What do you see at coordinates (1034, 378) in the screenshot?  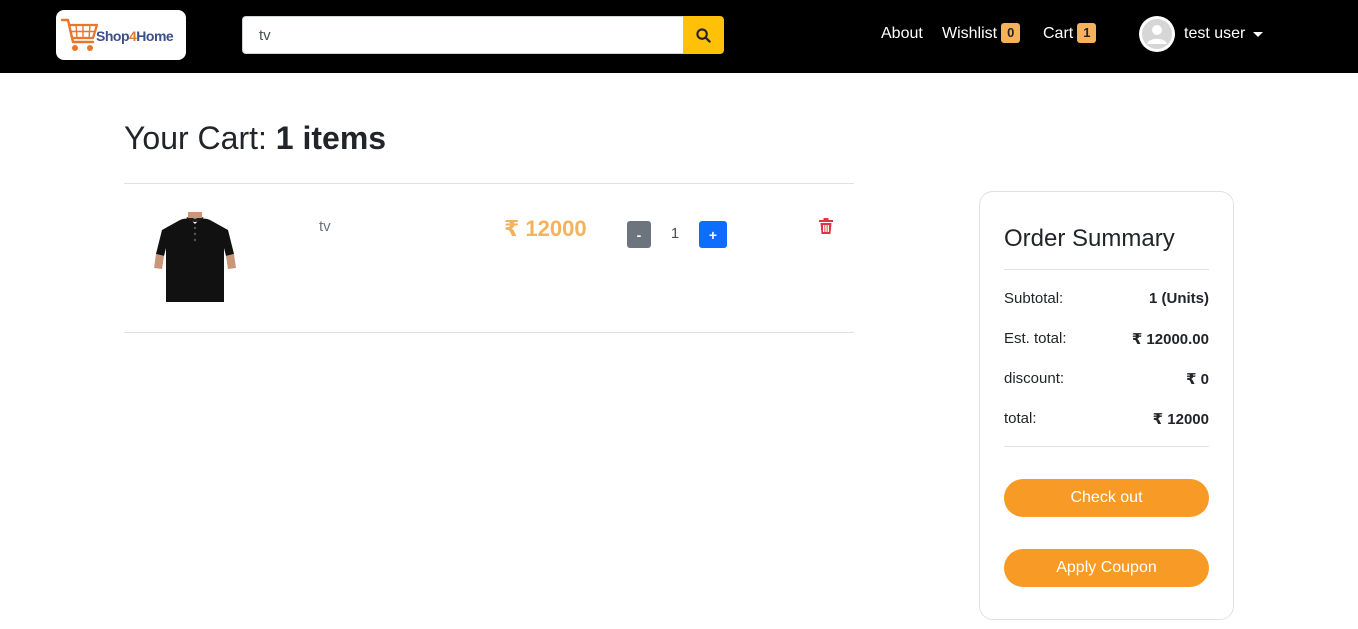 I see `summary-label: discount:` at bounding box center [1034, 378].